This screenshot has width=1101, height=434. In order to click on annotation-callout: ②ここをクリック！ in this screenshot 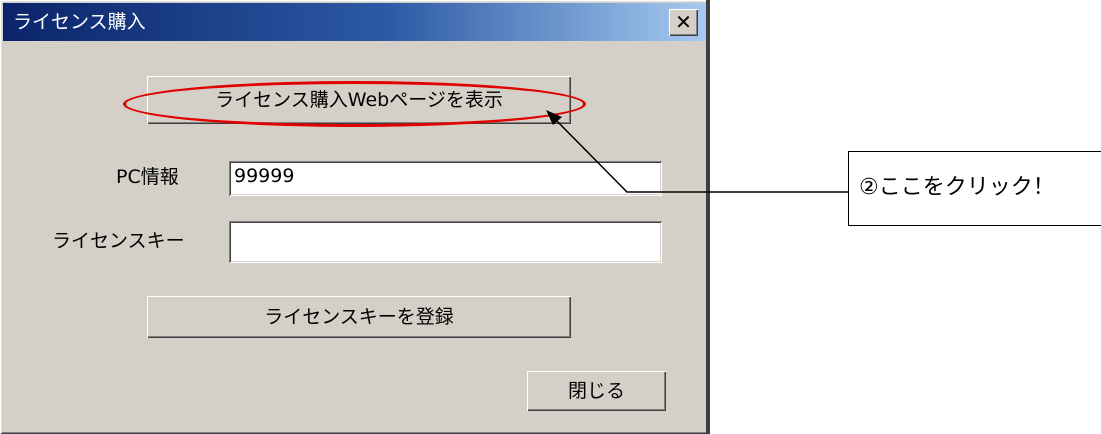, I will do `click(974, 188)`.